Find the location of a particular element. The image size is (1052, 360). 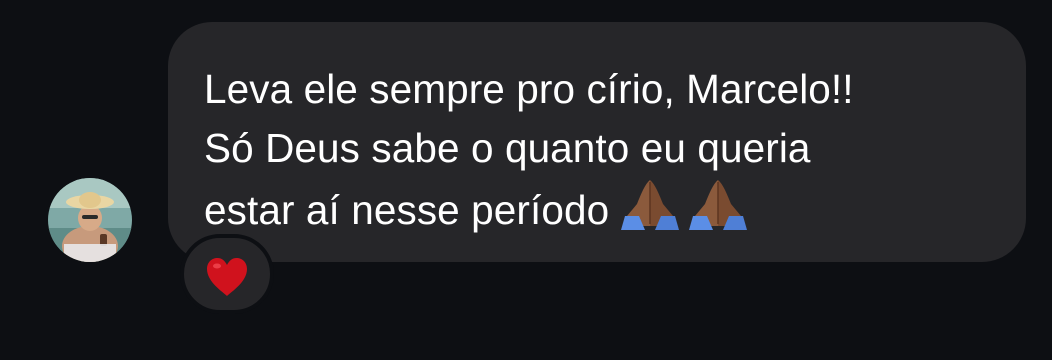

message-line-1: Leva ele sempre pro círio, Marcelo!! is located at coordinates (529, 89).